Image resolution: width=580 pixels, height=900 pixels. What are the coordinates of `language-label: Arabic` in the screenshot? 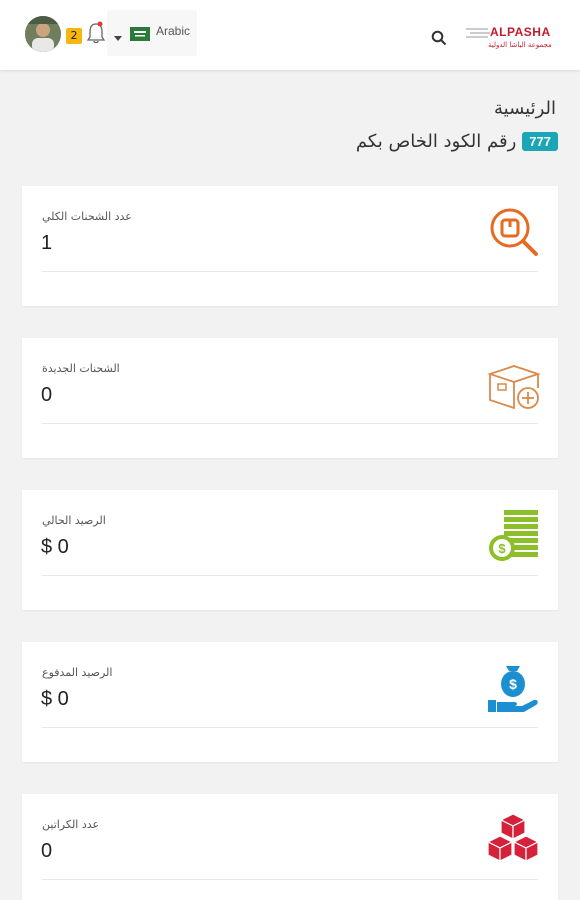 It's located at (173, 31).